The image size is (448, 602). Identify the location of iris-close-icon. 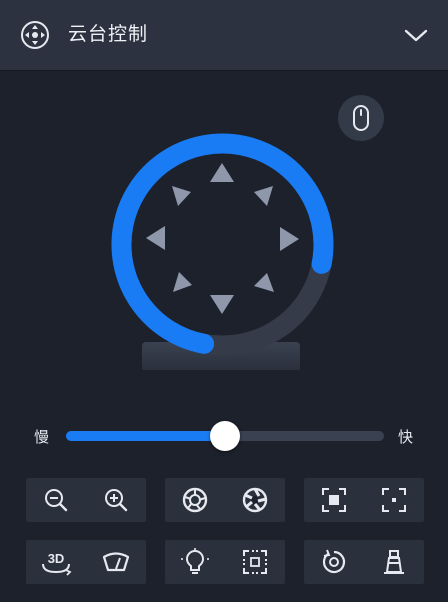
(195, 500).